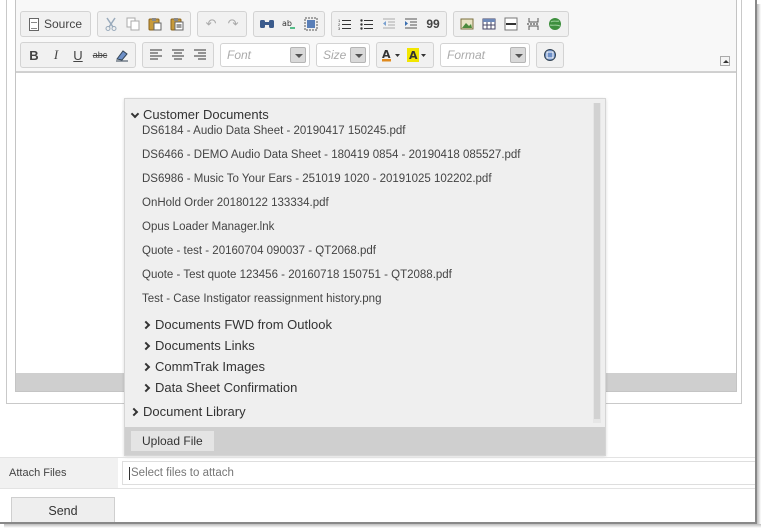 The height and width of the screenshot is (528, 761). What do you see at coordinates (311, 24) in the screenshot?
I see `select-all-icon` at bounding box center [311, 24].